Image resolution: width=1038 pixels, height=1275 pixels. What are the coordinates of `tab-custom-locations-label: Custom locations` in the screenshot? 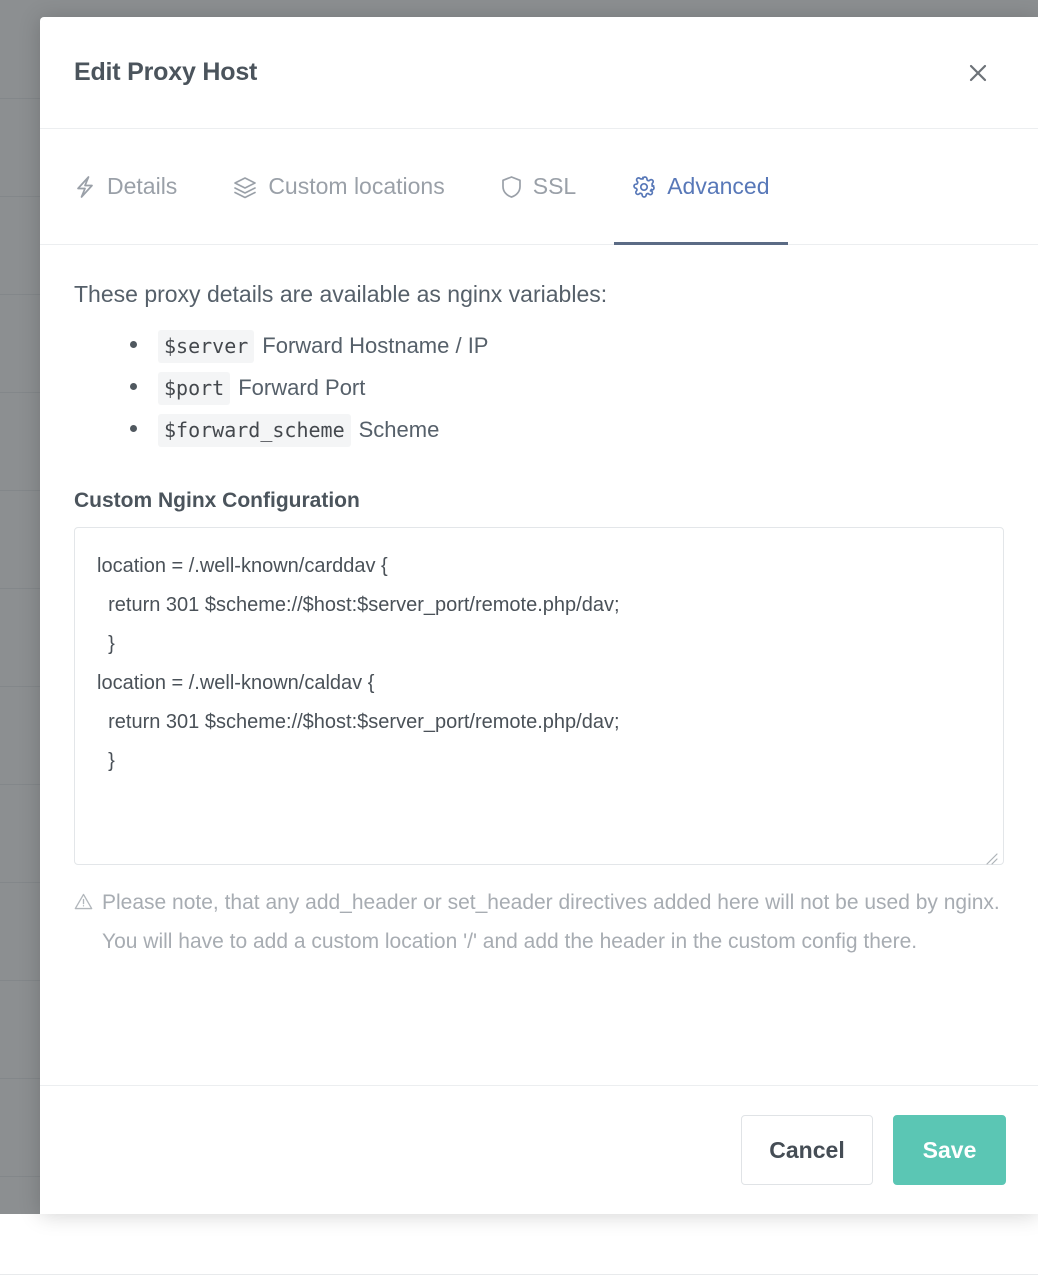 It's located at (356, 186).